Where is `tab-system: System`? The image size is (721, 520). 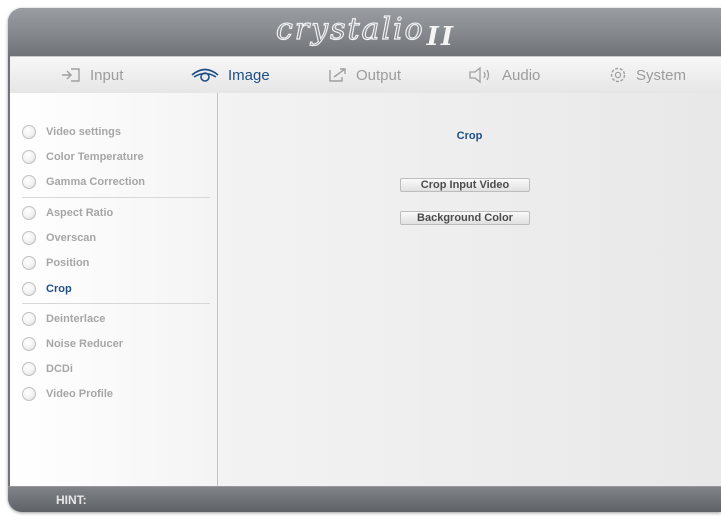 tab-system: System is located at coordinates (647, 75).